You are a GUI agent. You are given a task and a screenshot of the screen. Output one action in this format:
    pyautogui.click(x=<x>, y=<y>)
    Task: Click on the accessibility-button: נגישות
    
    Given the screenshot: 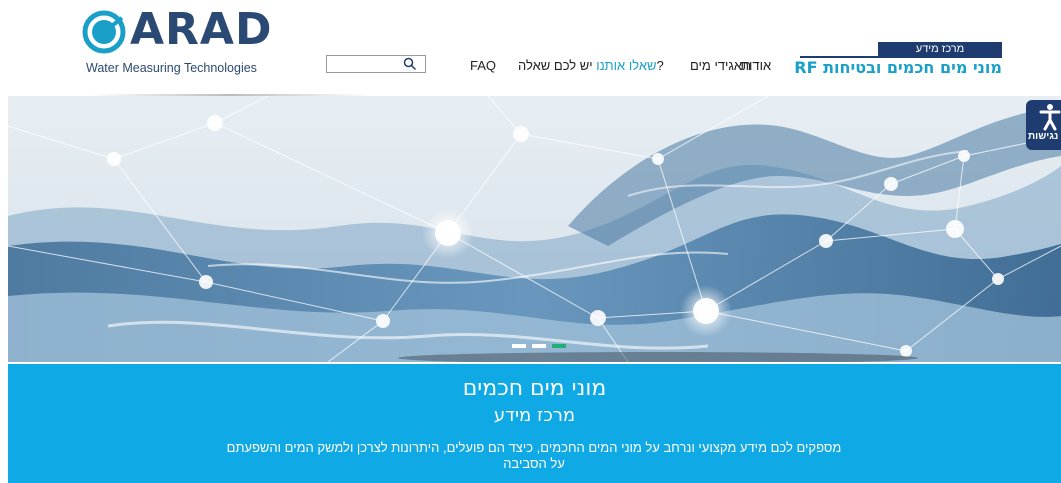 What is the action you would take?
    pyautogui.click(x=1043, y=125)
    